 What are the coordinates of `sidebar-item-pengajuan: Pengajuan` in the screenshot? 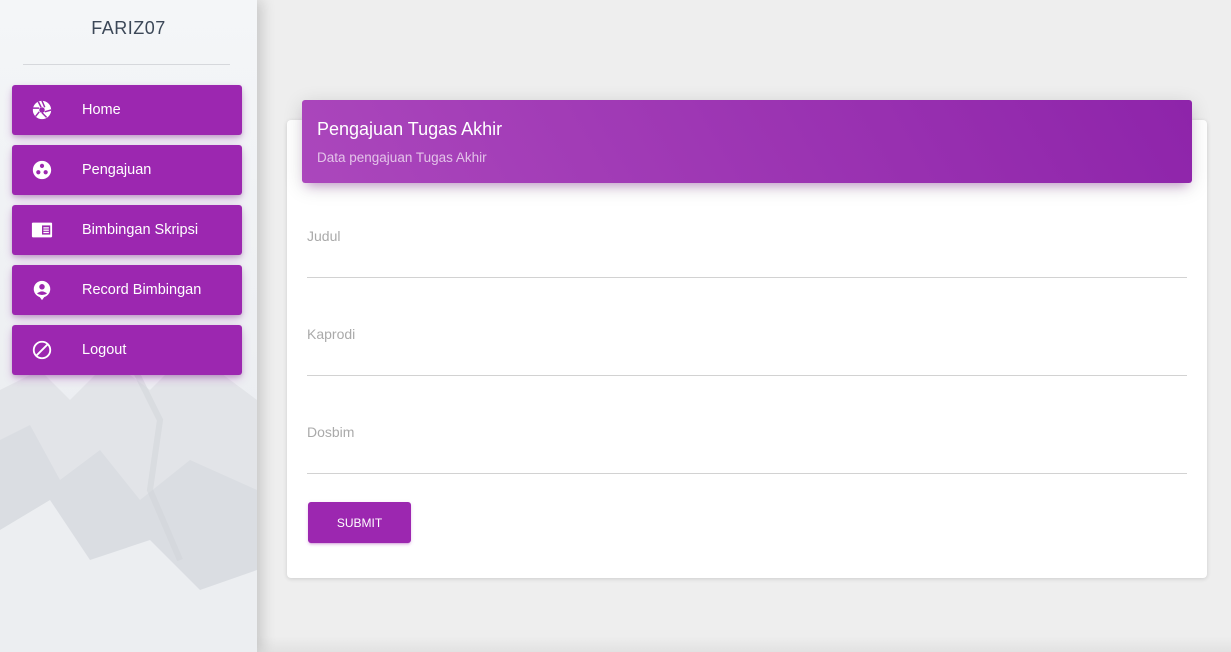 It's located at (127, 170).